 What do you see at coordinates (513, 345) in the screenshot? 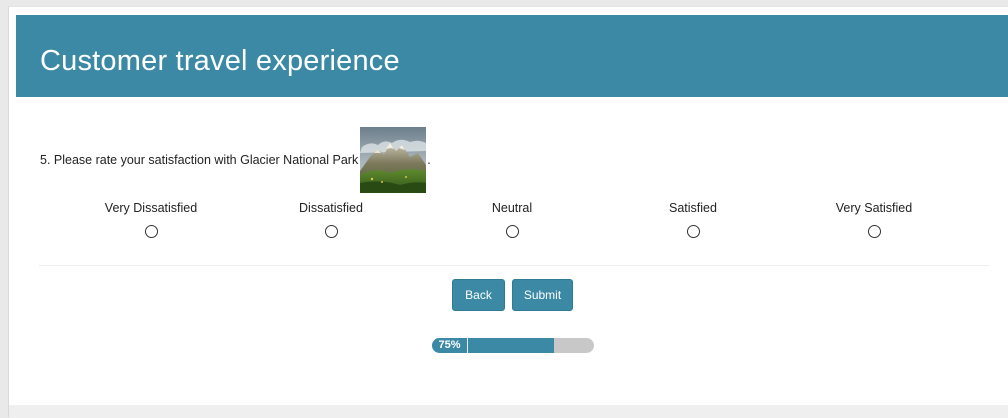
I see `progress-bar: 75%` at bounding box center [513, 345].